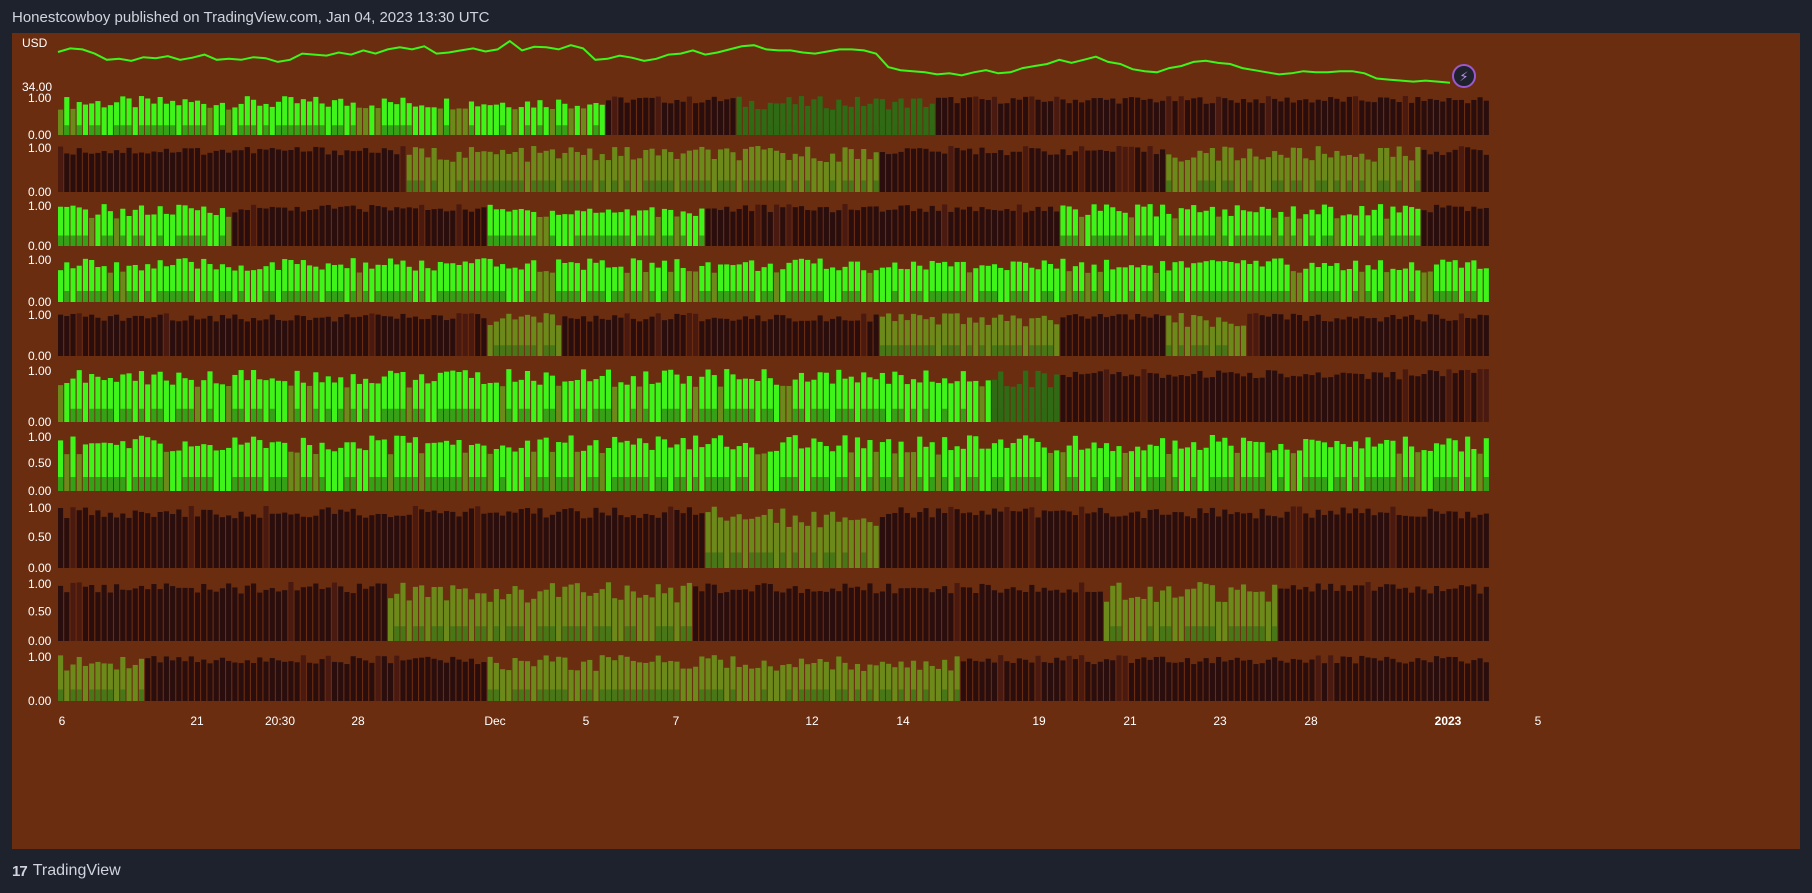 The width and height of the screenshot is (1812, 893). What do you see at coordinates (494, 721) in the screenshot?
I see `x-tick-label: Dec` at bounding box center [494, 721].